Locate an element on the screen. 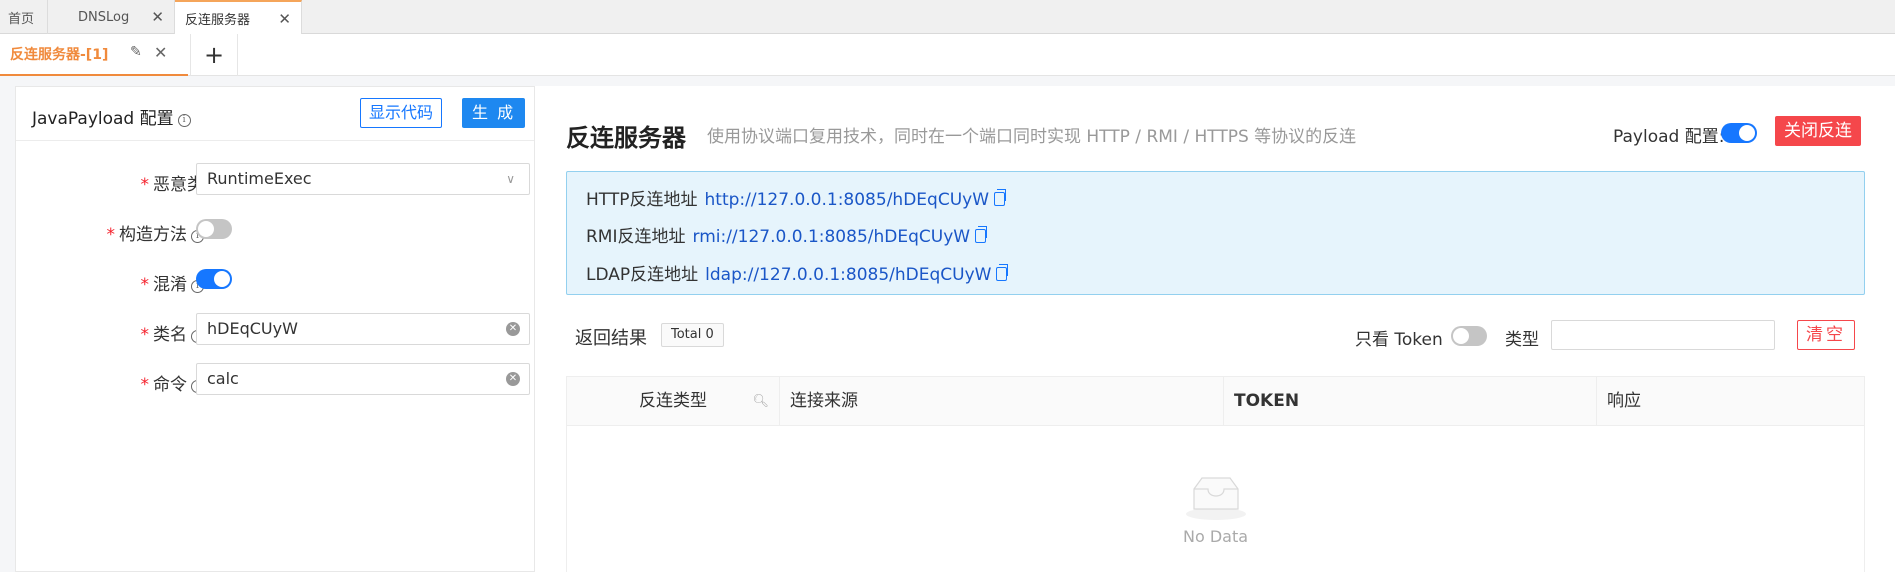 This screenshot has height=572, width=1895. clear-button: 清空 is located at coordinates (1826, 335).